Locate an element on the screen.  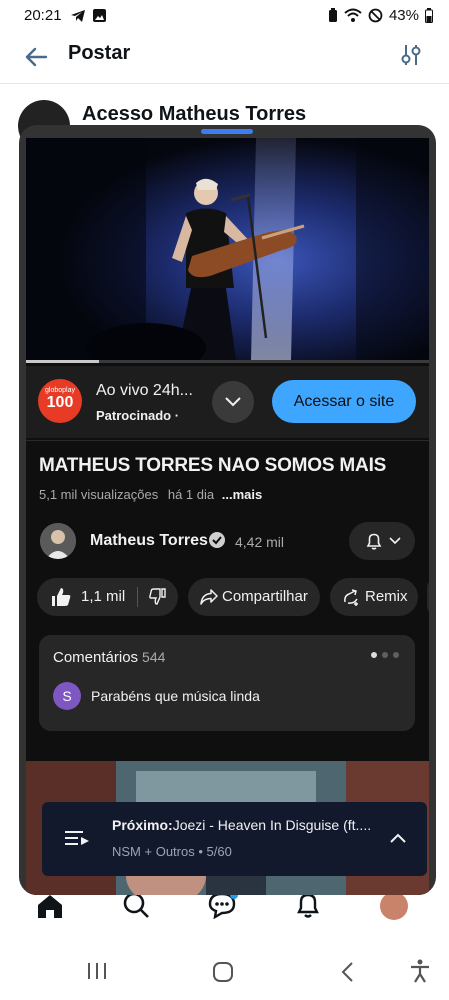
messages-icon is located at coordinates (223, 905).